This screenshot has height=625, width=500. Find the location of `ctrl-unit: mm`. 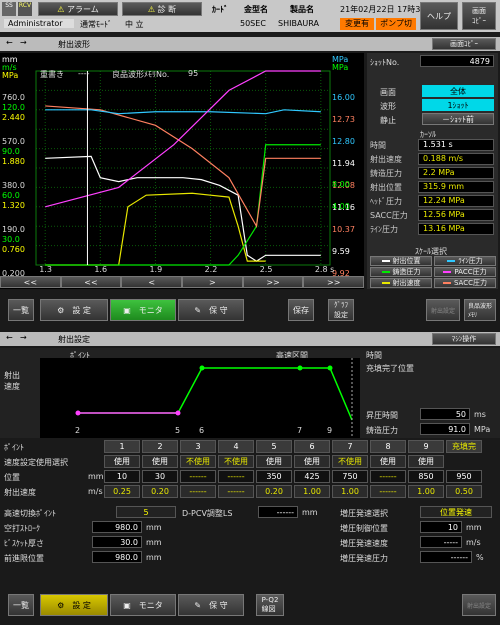

ctrl-unit: mm is located at coordinates (474, 527).